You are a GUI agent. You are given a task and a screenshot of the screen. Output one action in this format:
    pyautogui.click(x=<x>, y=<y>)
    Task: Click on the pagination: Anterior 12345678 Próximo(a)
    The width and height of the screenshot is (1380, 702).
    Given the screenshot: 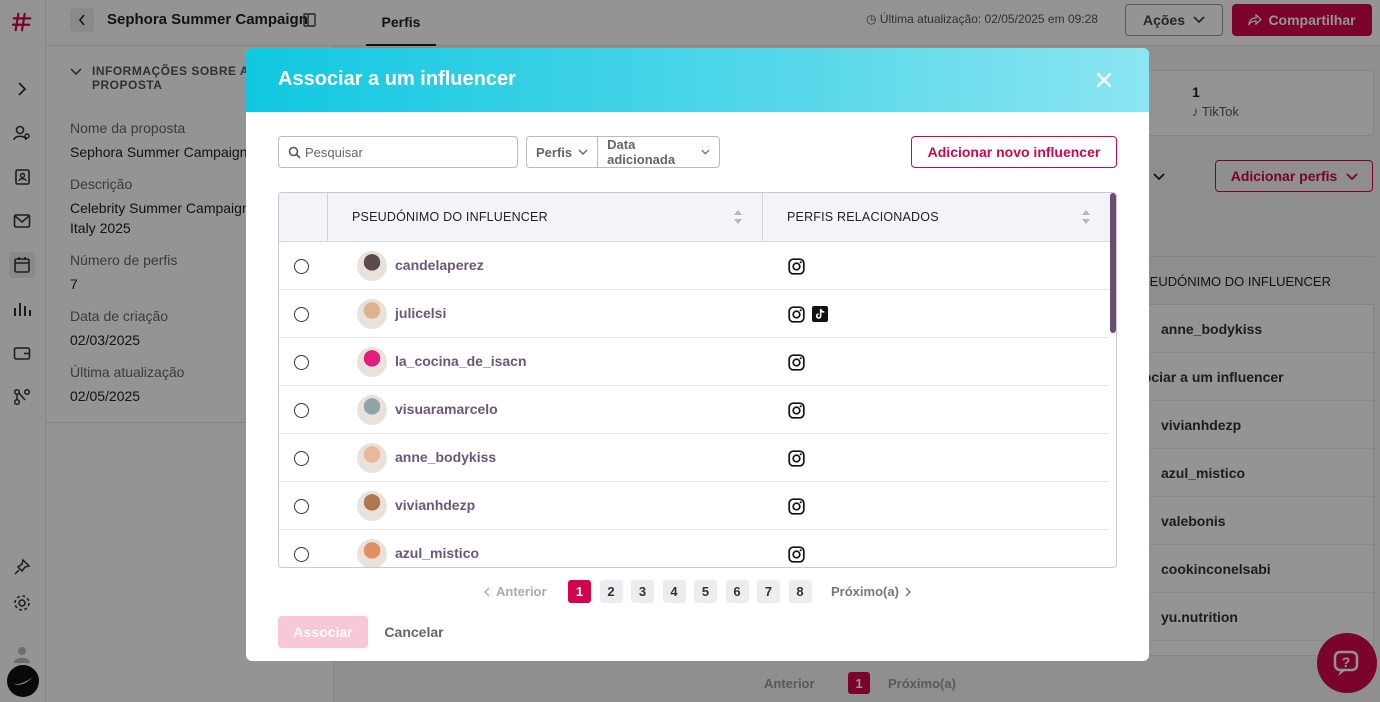 What is the action you would take?
    pyautogui.click(x=697, y=592)
    